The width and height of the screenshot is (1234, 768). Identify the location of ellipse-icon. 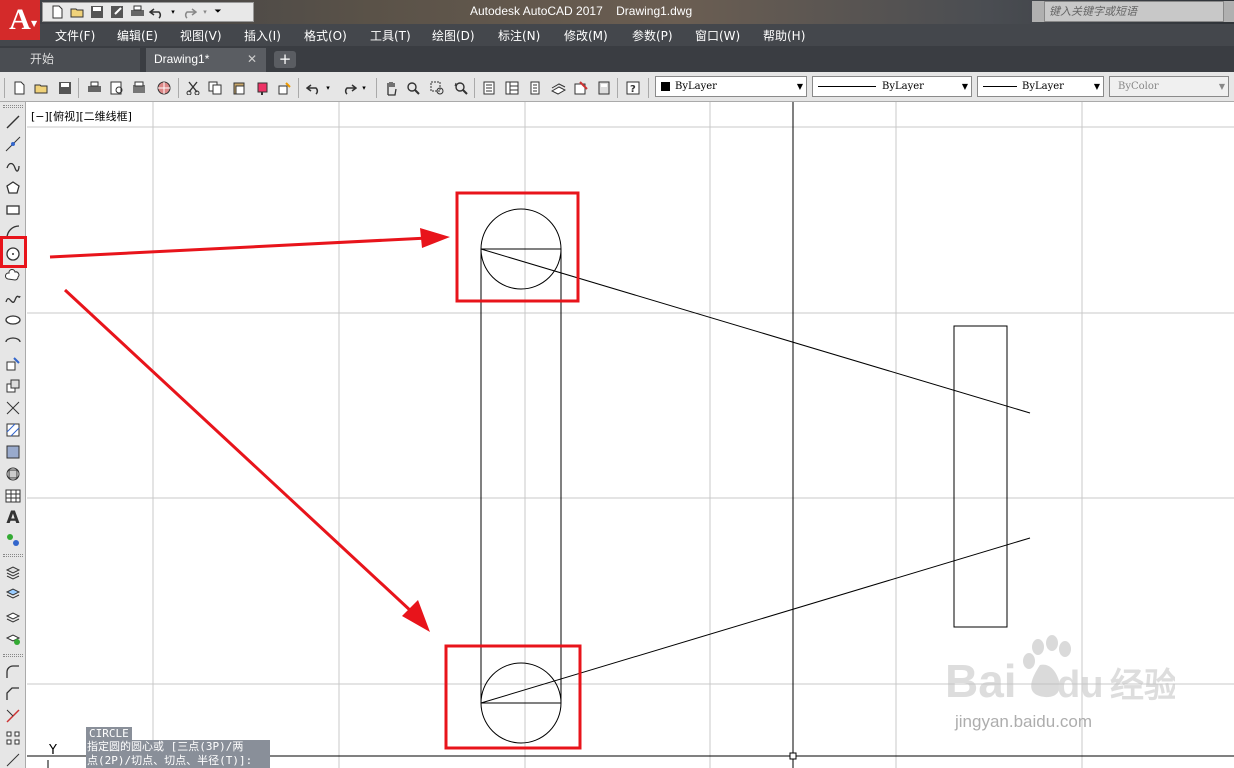
(13, 320).